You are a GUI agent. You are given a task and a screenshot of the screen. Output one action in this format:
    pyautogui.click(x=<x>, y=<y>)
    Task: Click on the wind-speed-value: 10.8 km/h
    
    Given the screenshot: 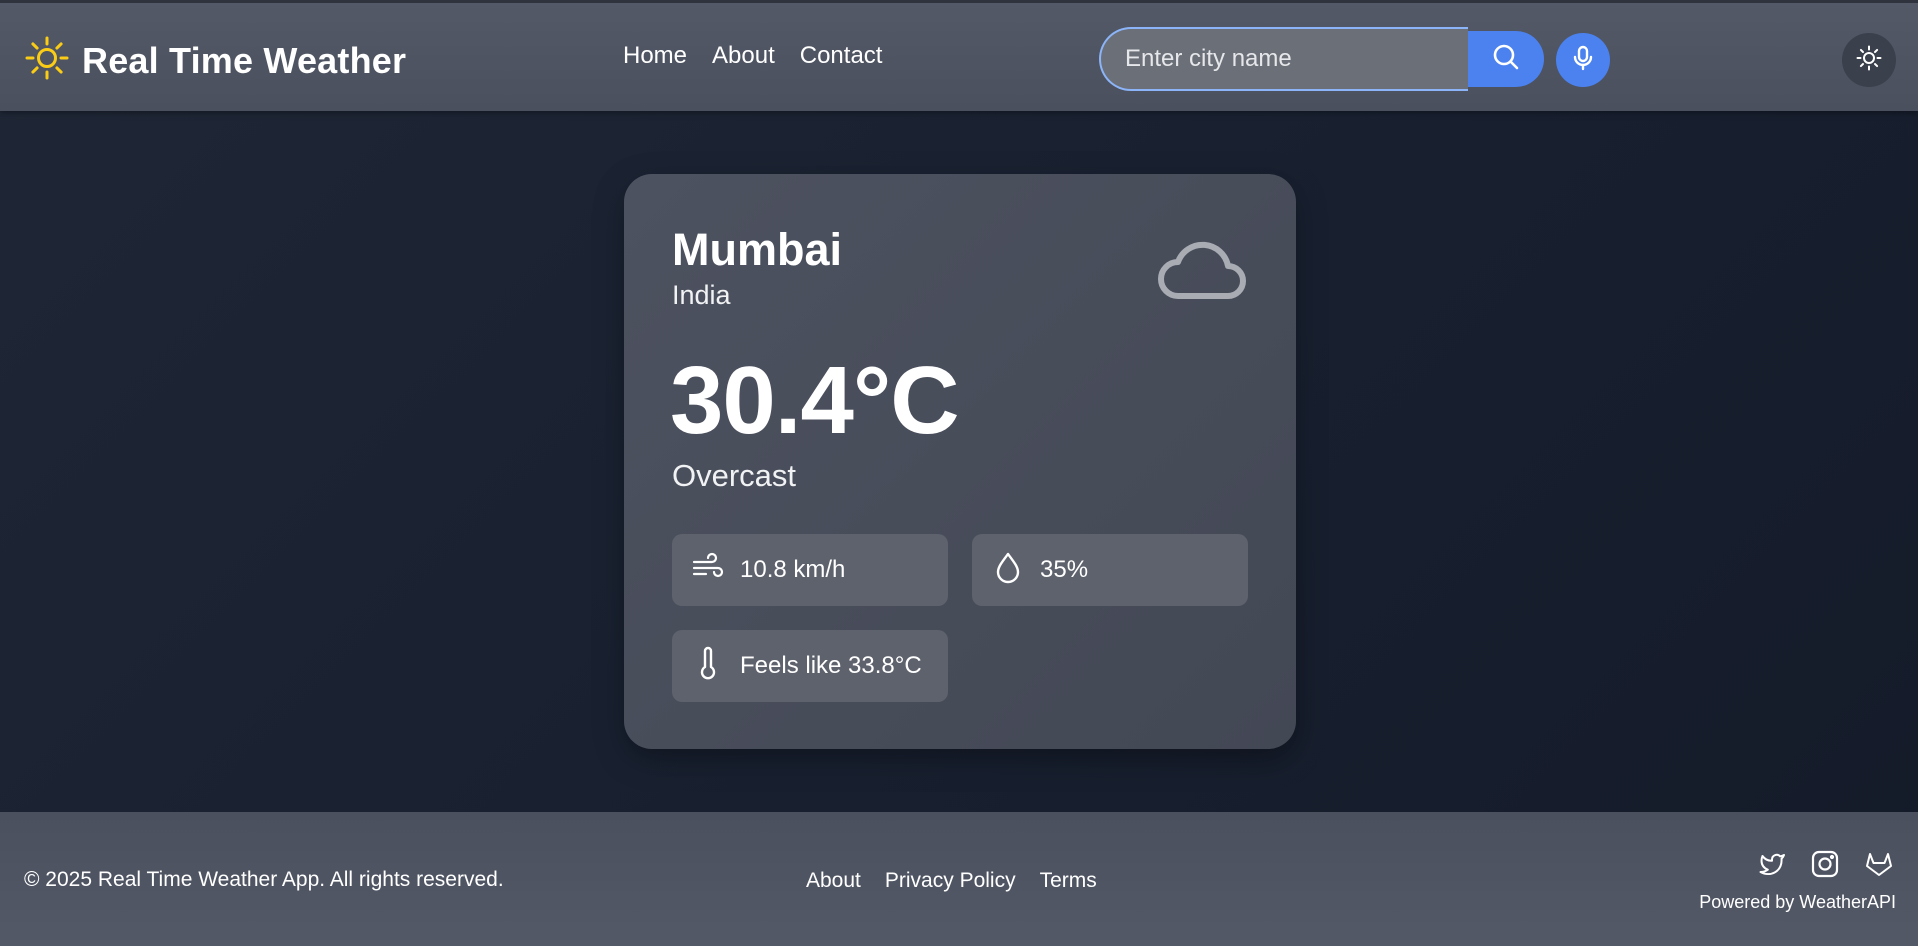 What is the action you would take?
    pyautogui.click(x=793, y=569)
    